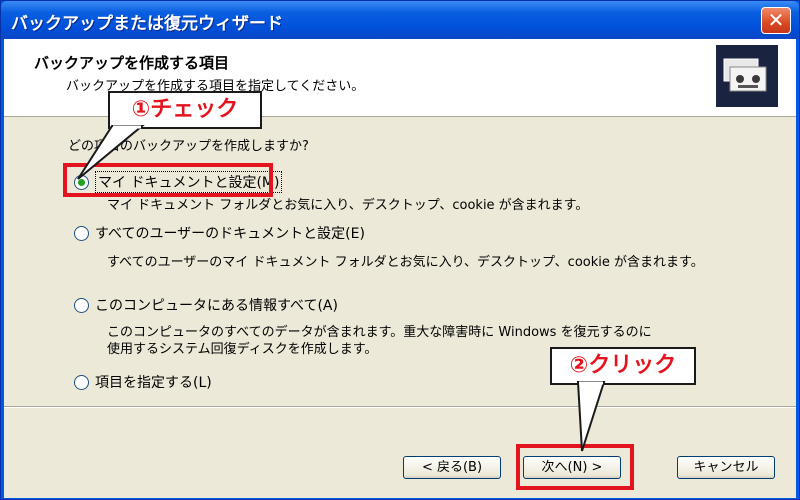  What do you see at coordinates (147, 24) in the screenshot?
I see `window-title: バックアップまたは復元ウィザード` at bounding box center [147, 24].